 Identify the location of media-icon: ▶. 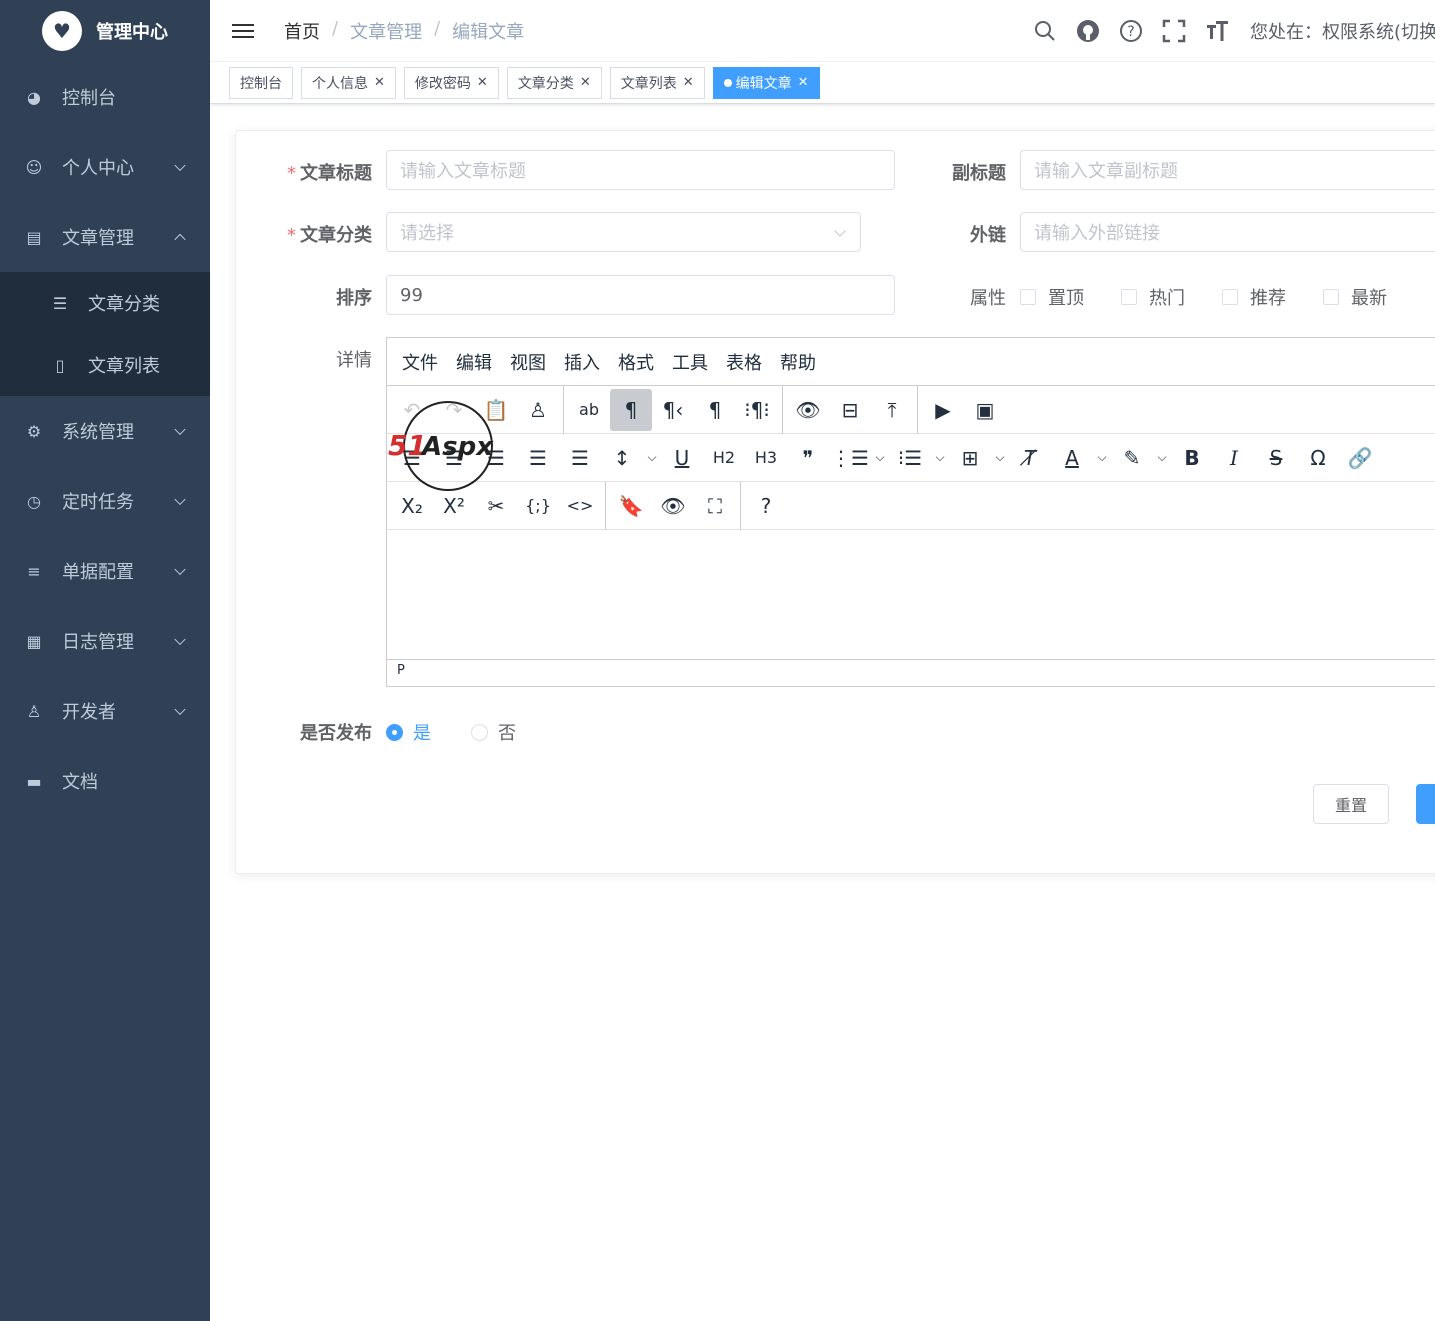
(943, 410).